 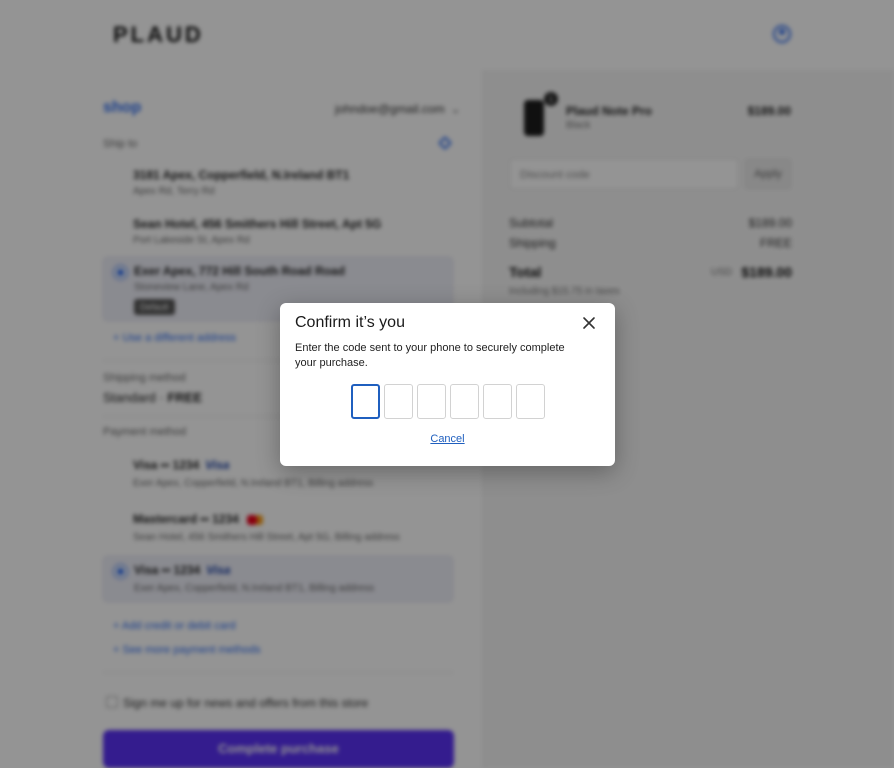 What do you see at coordinates (350, 322) in the screenshot?
I see `dialog-title: Confirm it’s you` at bounding box center [350, 322].